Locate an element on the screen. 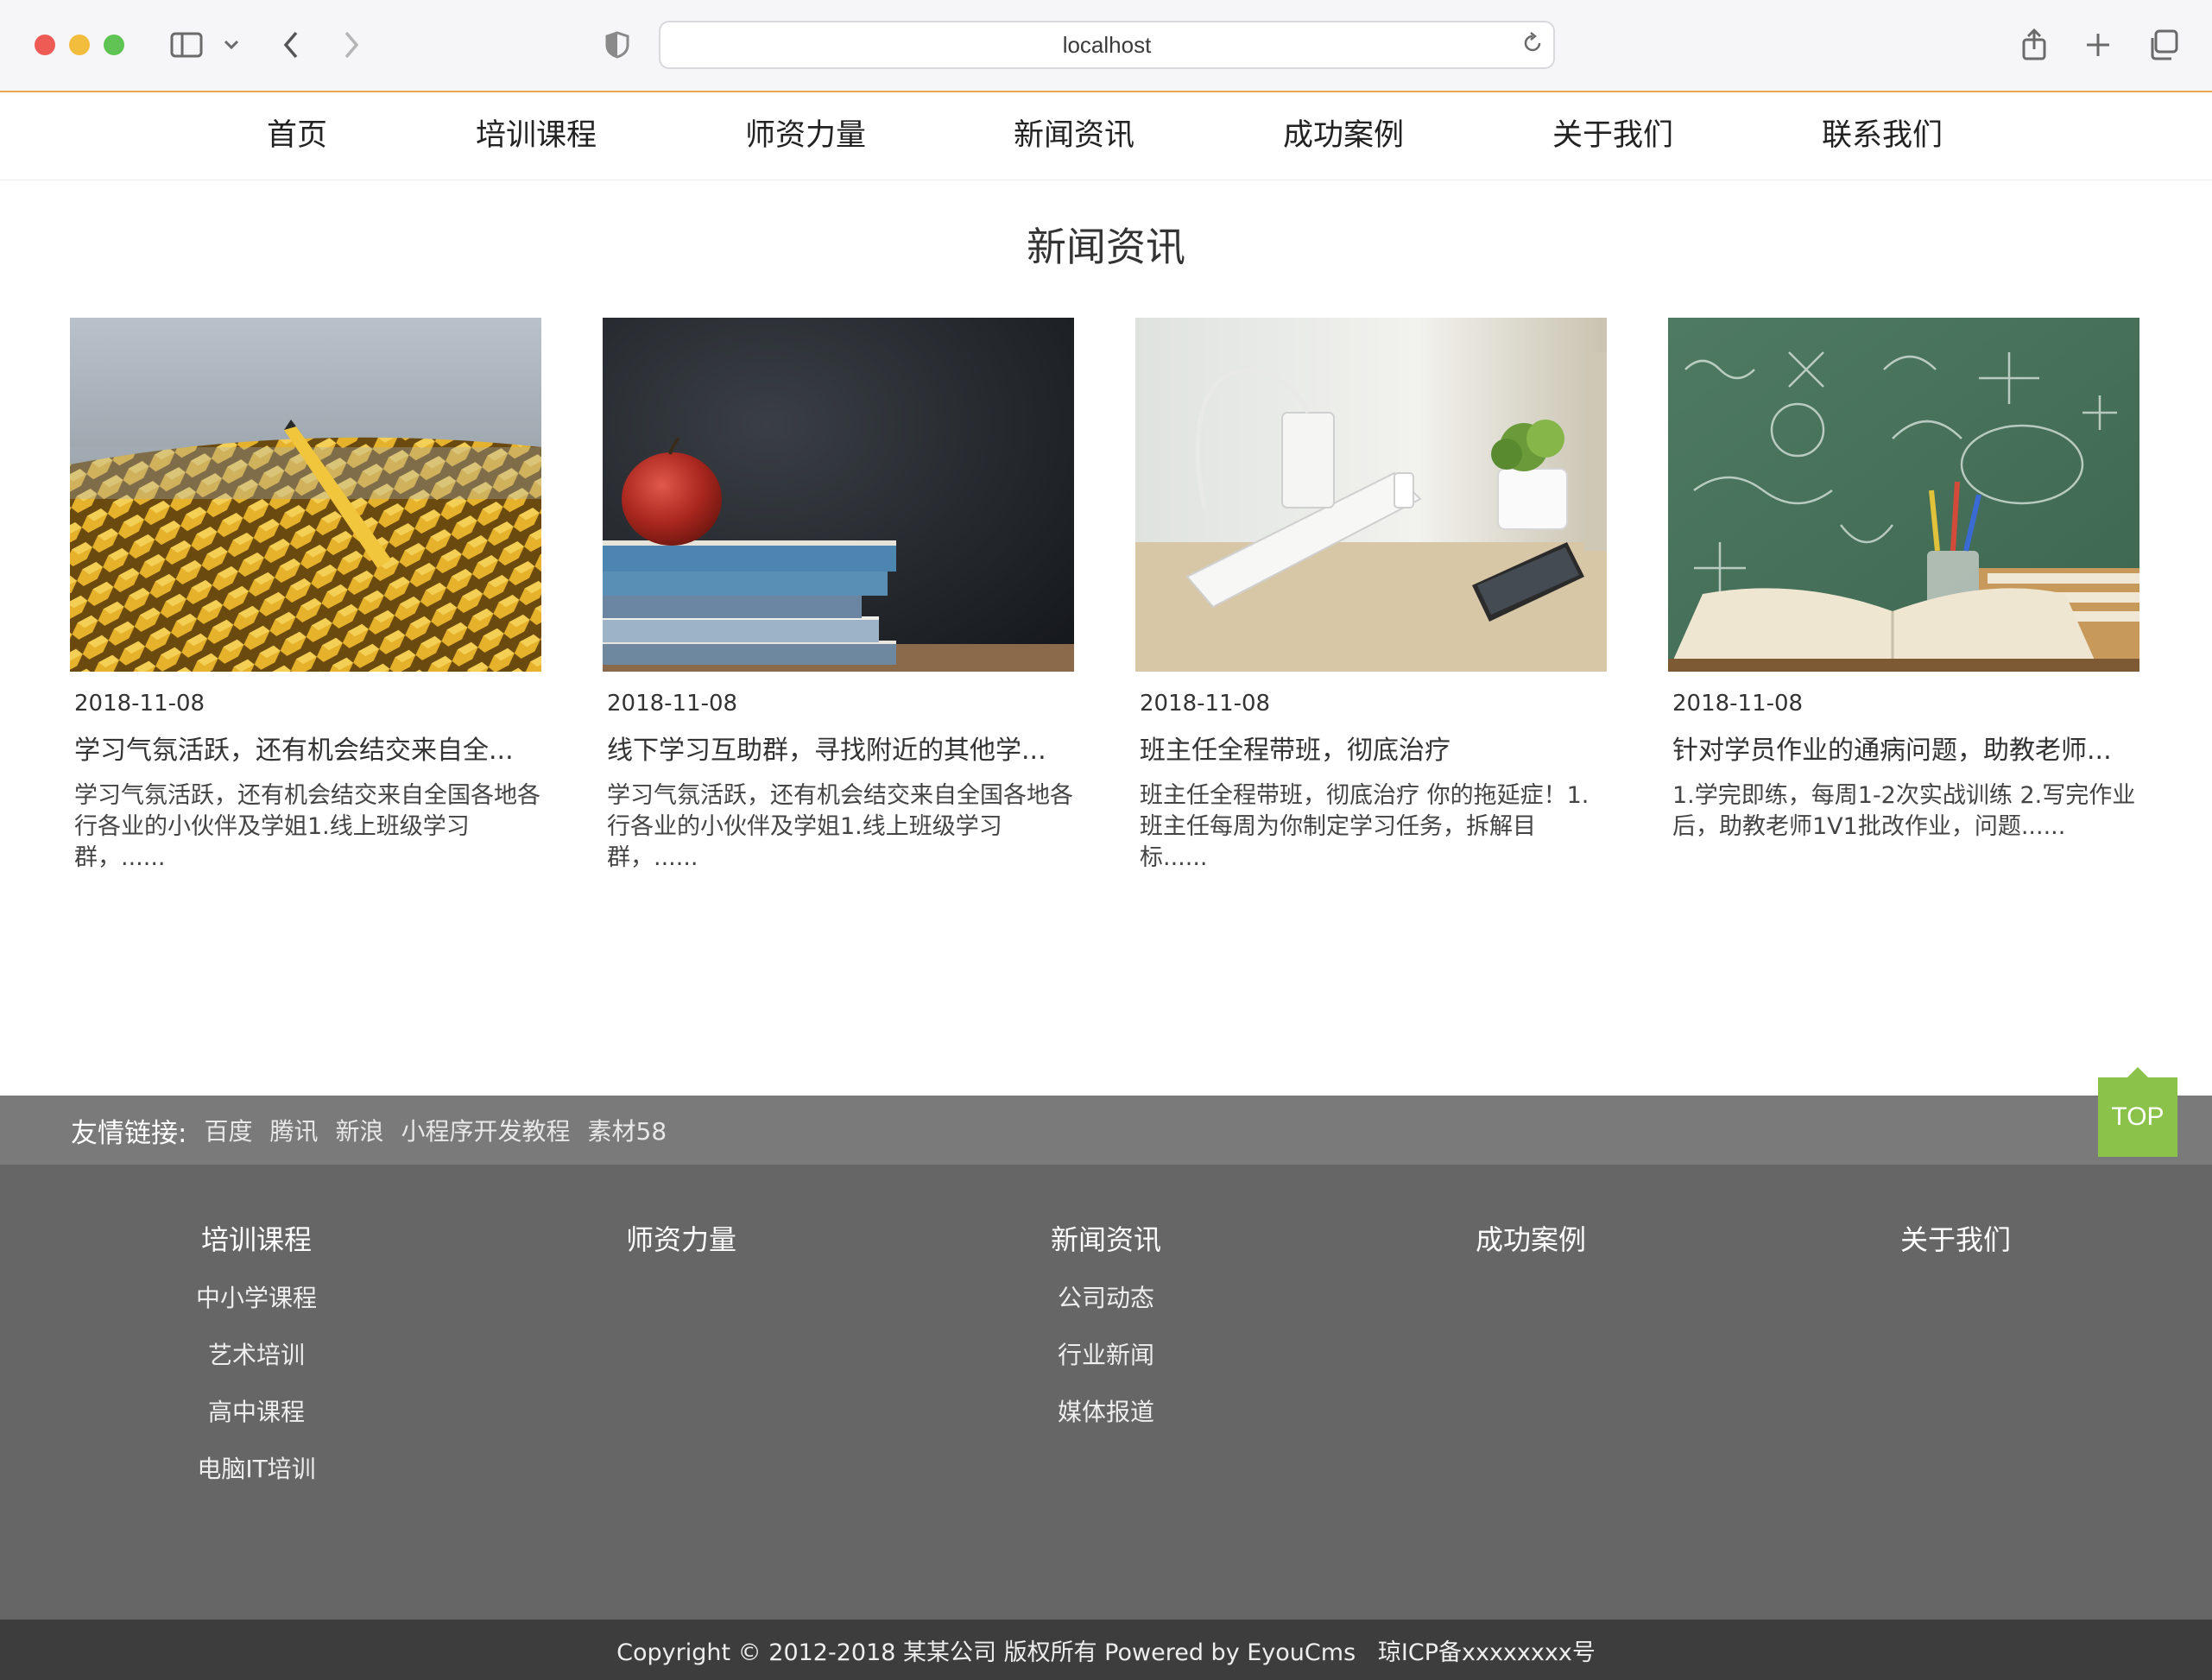 The height and width of the screenshot is (1680, 2212). footer-link: 行业新闻 is located at coordinates (1106, 1367).